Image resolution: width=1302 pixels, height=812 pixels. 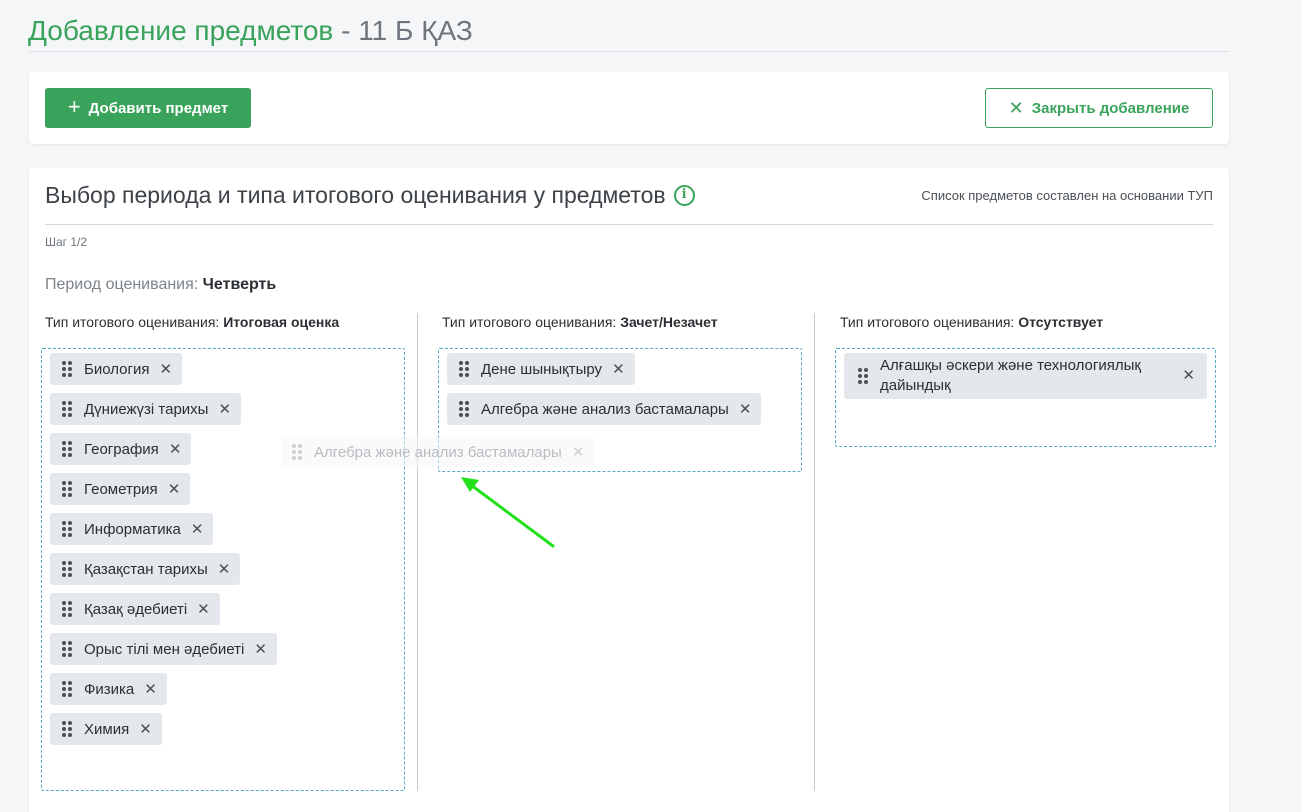 I want to click on toolbar-card: + Добавить предмет ✕ Закрыть добавление, so click(x=629, y=108).